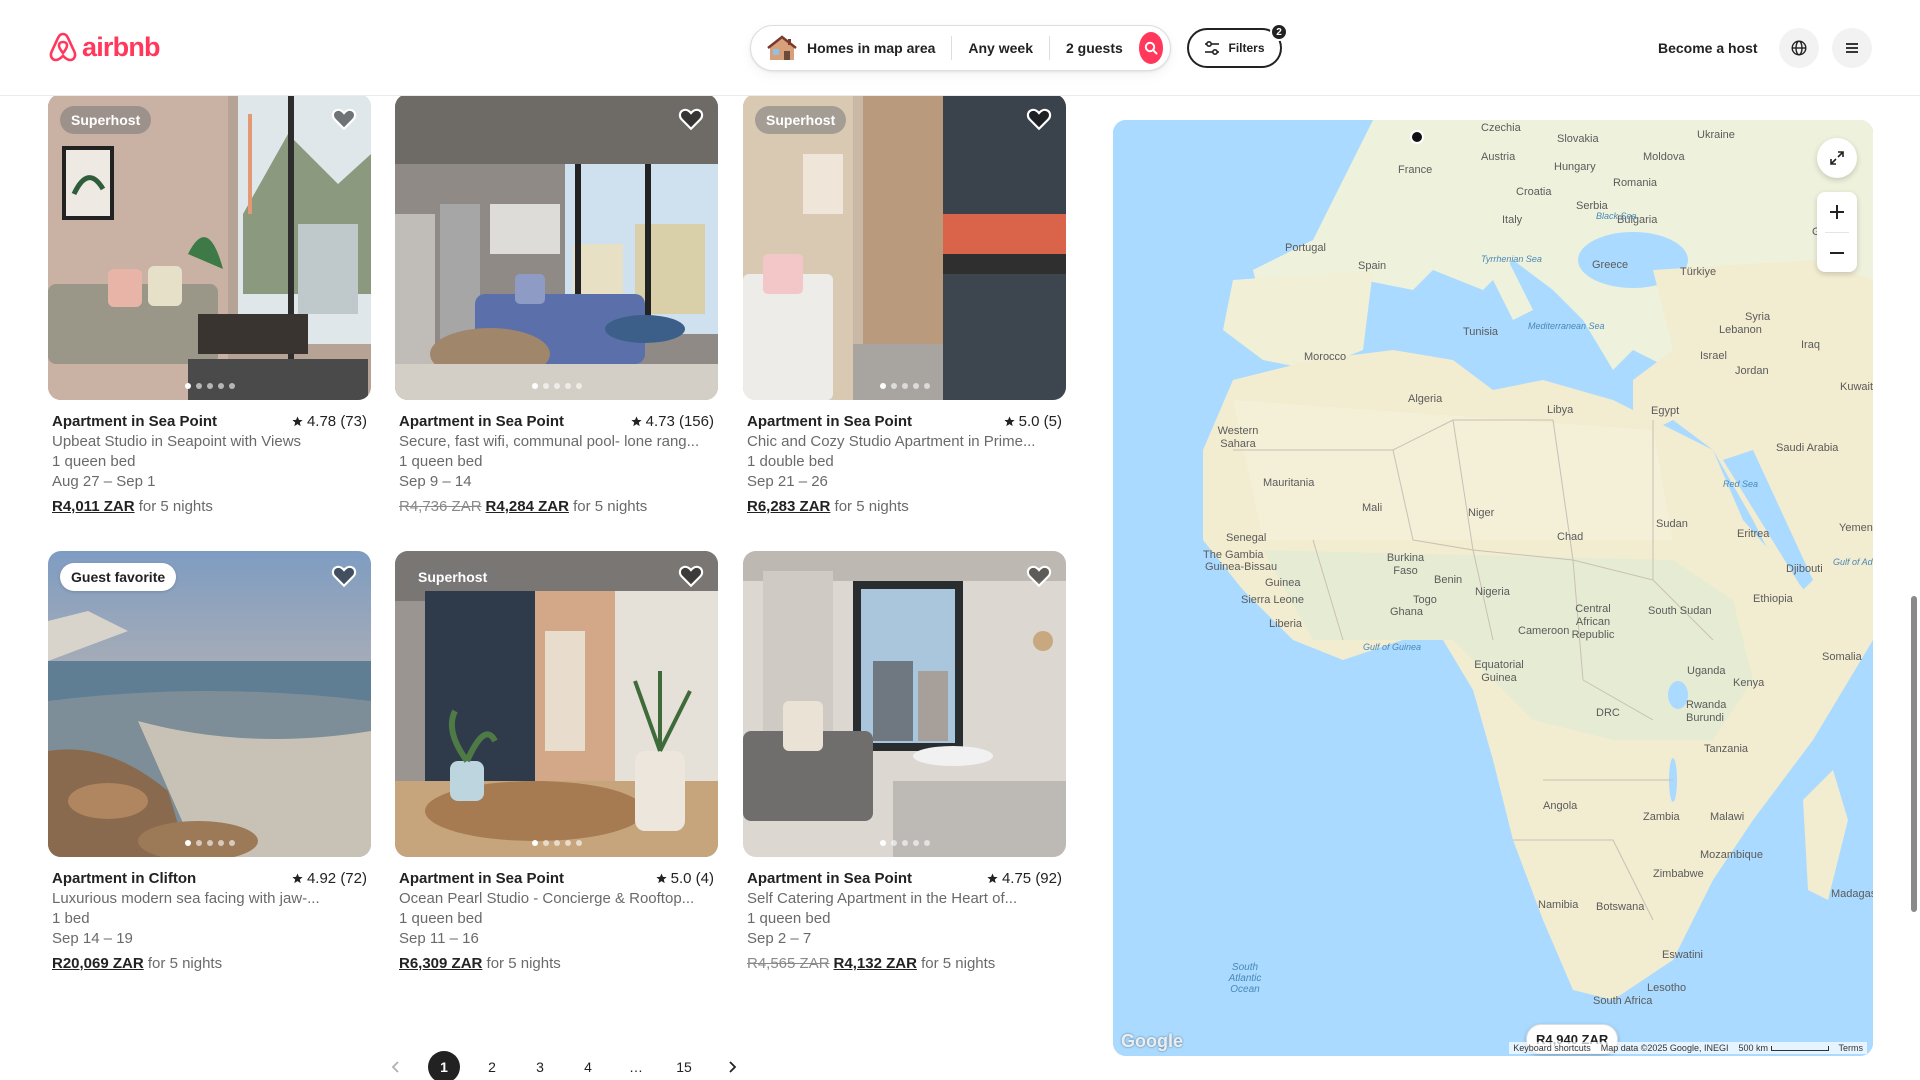 This screenshot has width=1920, height=1080. What do you see at coordinates (1753, 1048) in the screenshot?
I see `map-scale-label: 500 km` at bounding box center [1753, 1048].